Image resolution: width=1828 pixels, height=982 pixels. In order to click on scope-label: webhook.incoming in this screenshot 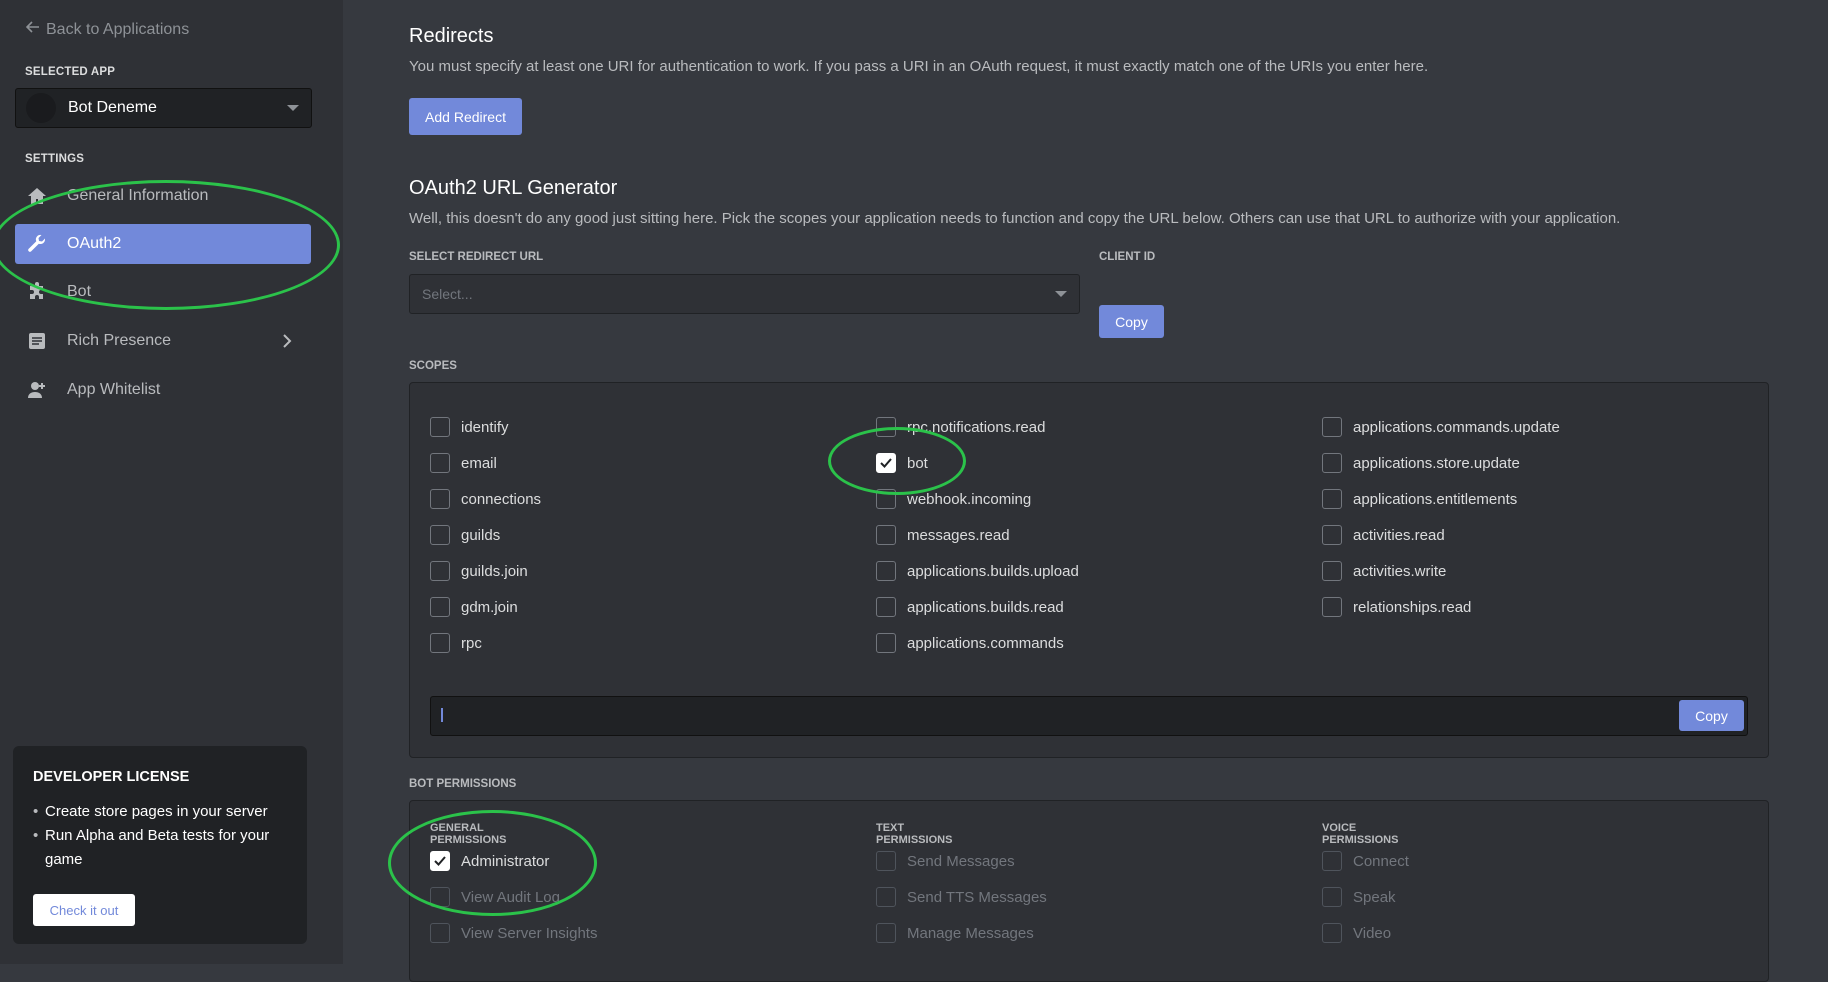, I will do `click(969, 499)`.